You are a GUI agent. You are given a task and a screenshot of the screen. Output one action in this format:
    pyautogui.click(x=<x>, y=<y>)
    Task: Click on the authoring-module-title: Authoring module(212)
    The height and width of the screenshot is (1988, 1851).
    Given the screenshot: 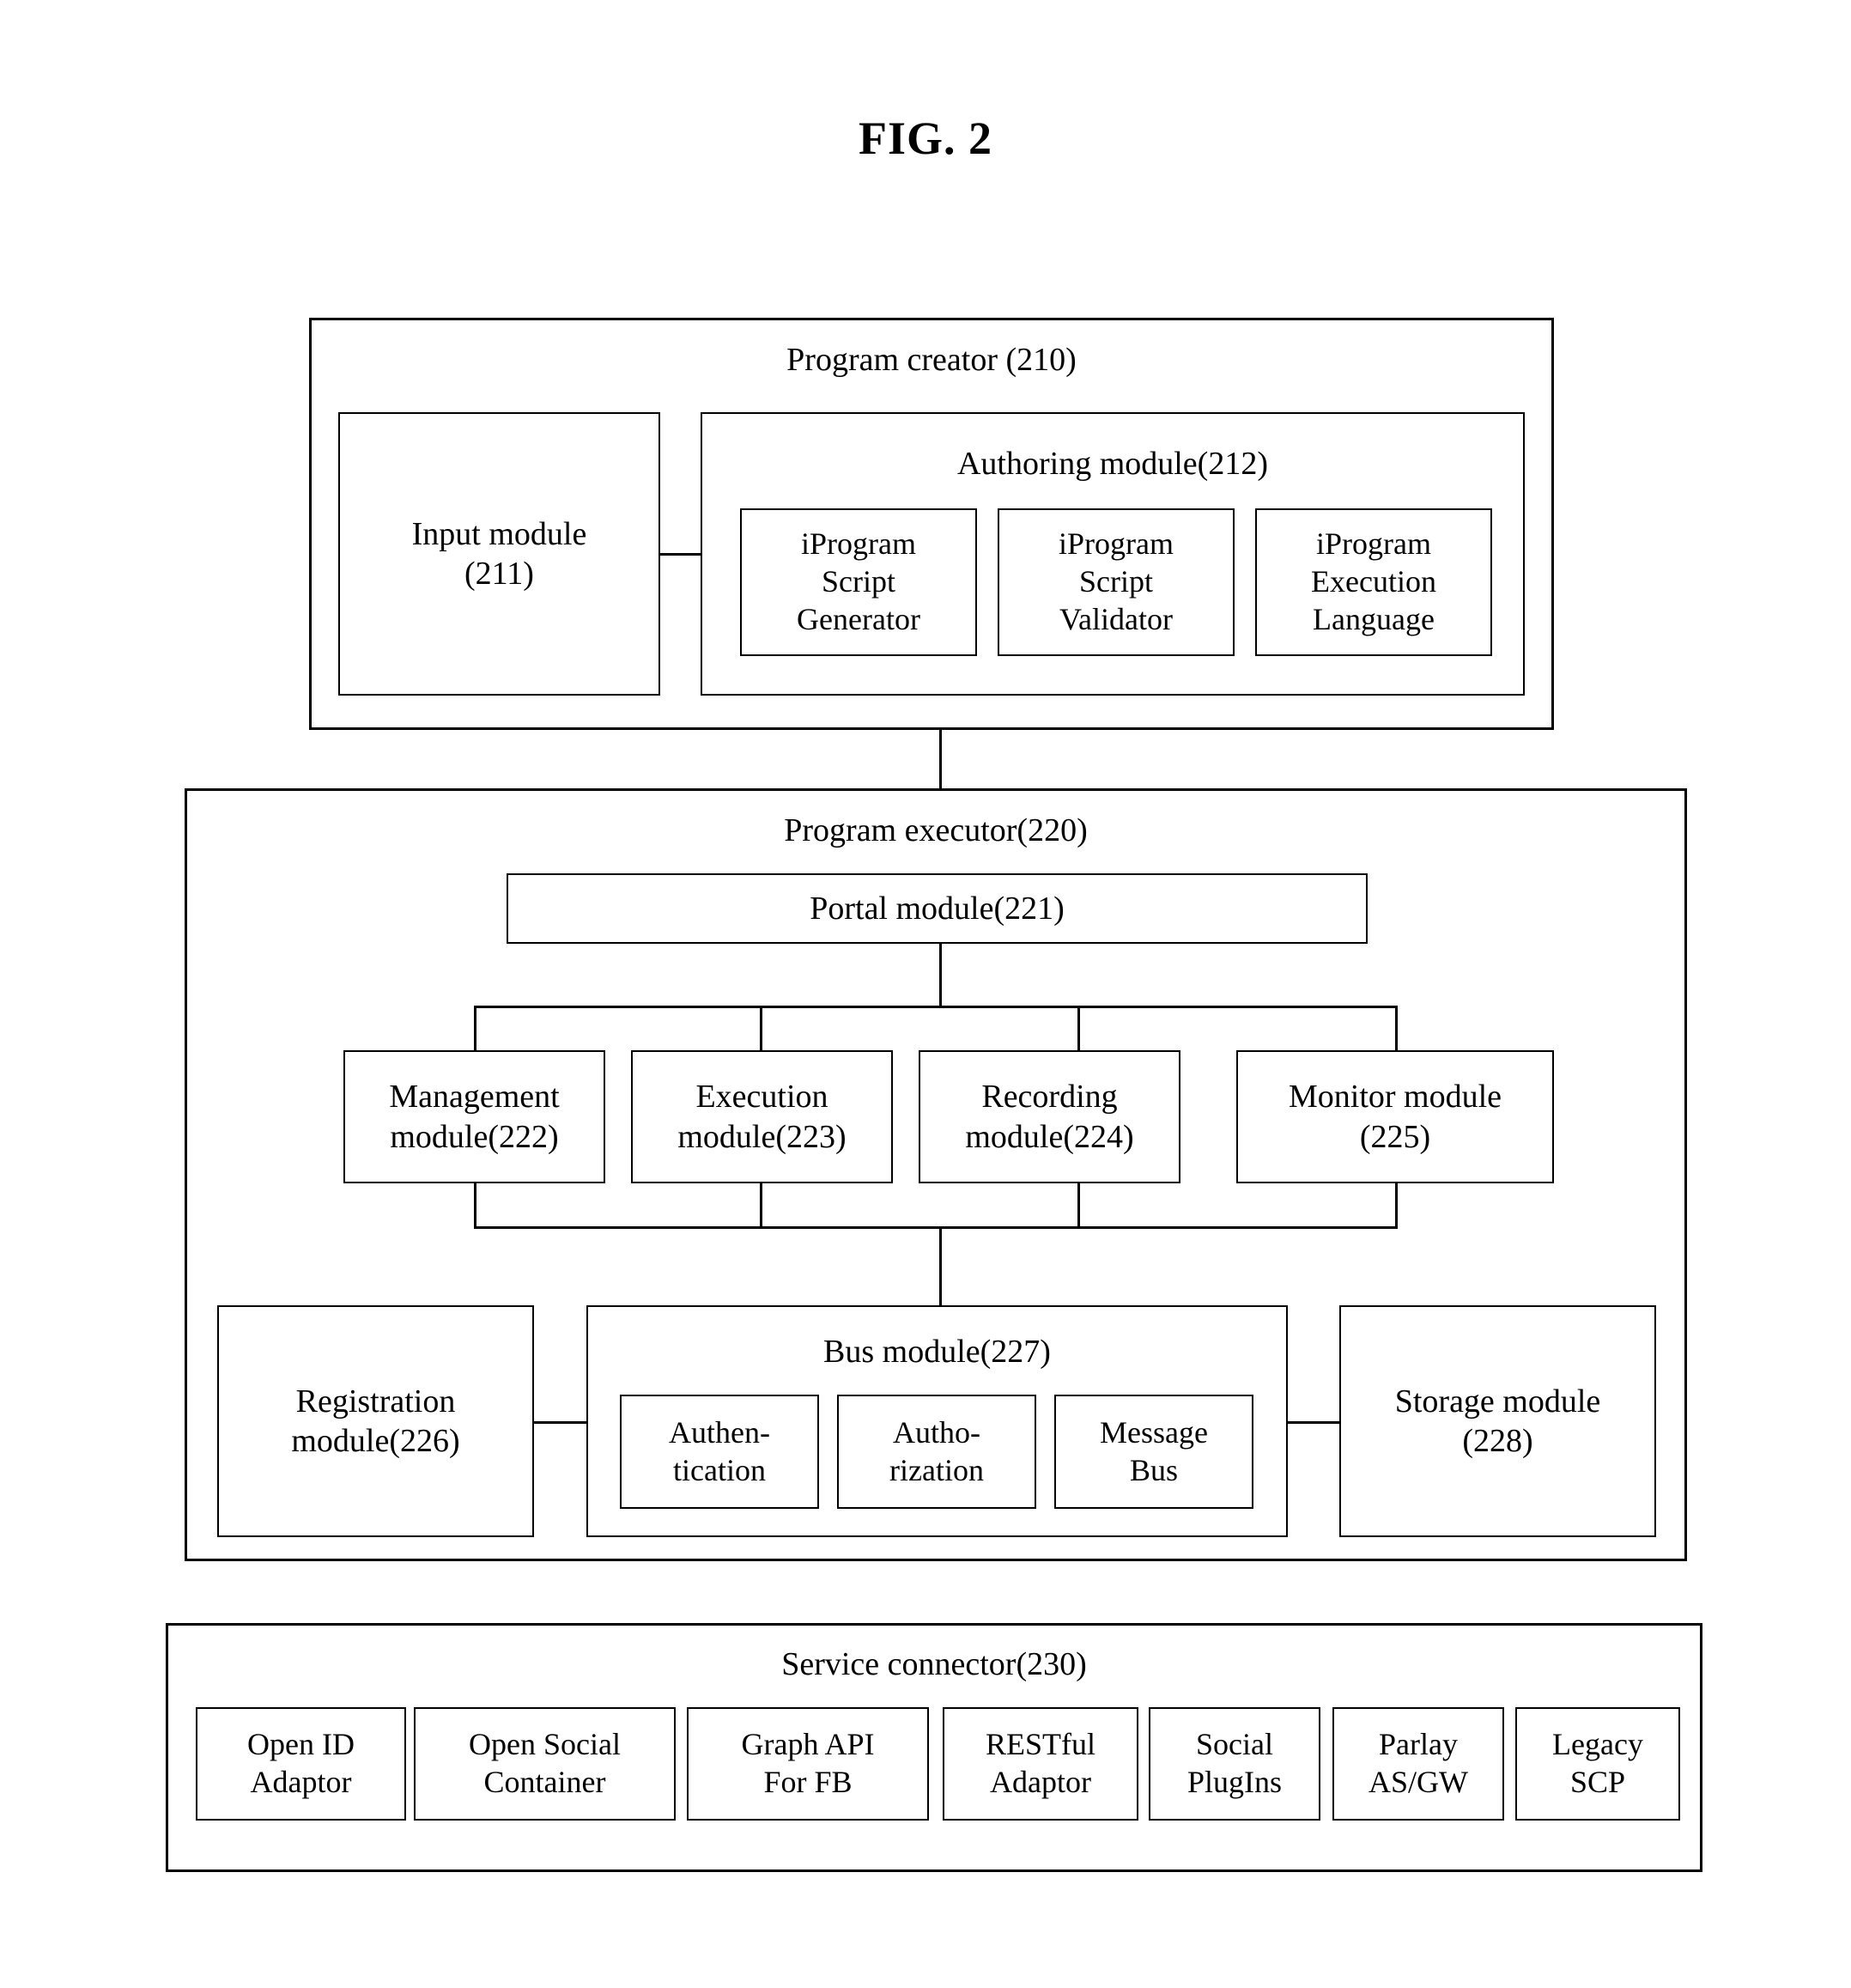 What is the action you would take?
    pyautogui.click(x=1112, y=464)
    